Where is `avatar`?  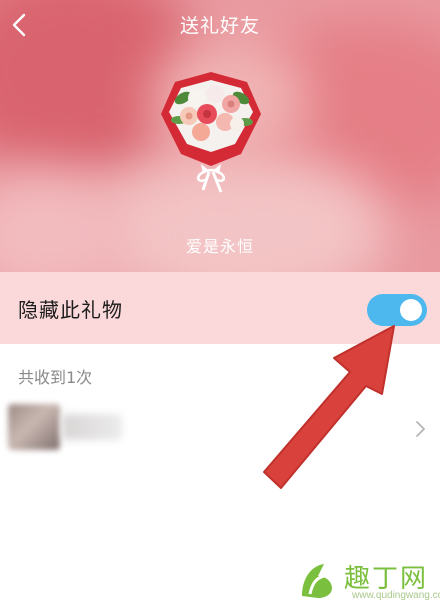 avatar is located at coordinates (34, 427).